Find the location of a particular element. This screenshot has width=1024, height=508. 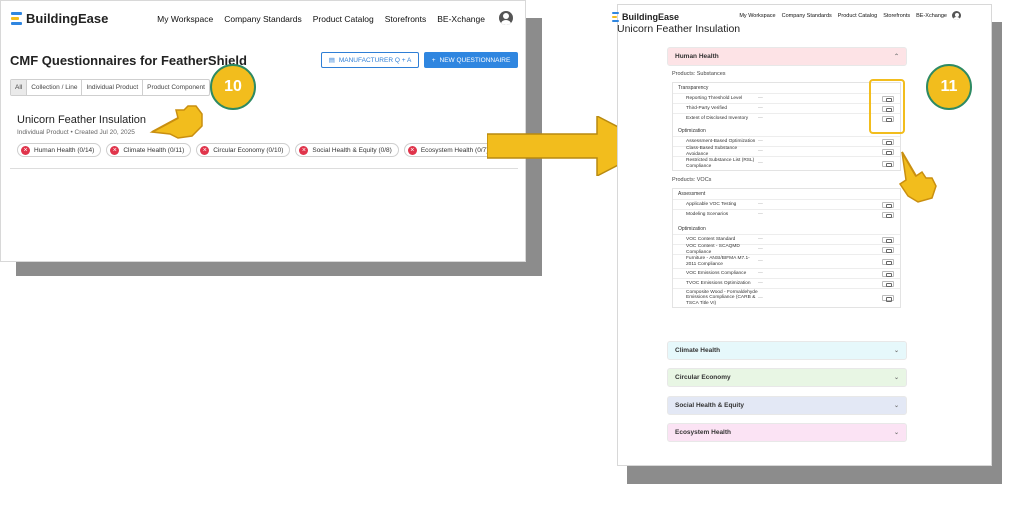

question-row: VOC Content - SCAQMD Compliance — is located at coordinates (786, 249).